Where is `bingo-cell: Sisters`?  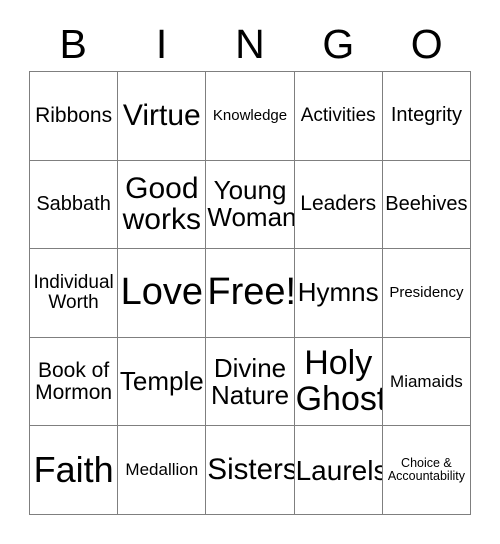
bingo-cell: Sisters is located at coordinates (250, 470).